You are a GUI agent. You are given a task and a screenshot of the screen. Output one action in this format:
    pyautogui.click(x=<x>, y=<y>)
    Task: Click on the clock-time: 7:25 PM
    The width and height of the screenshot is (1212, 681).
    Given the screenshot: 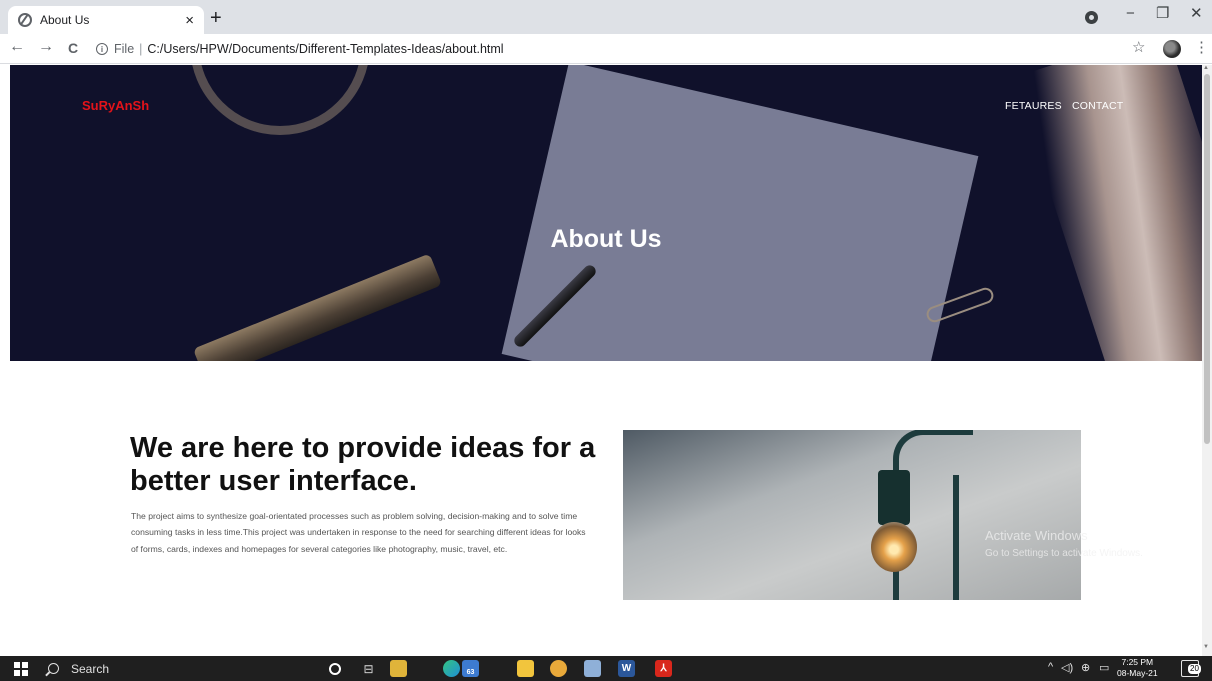 What is the action you would take?
    pyautogui.click(x=1137, y=662)
    